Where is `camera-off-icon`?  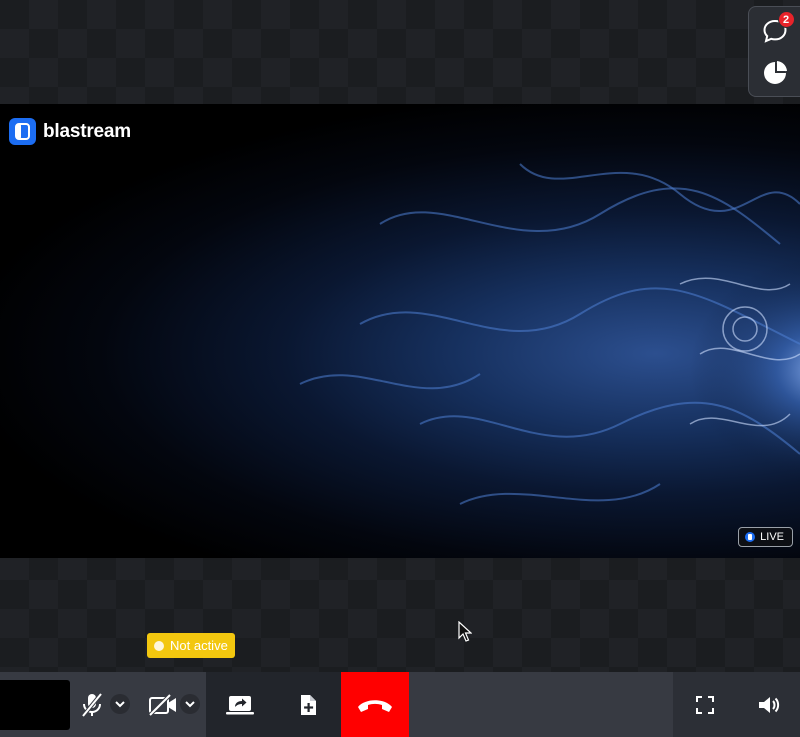 camera-off-icon is located at coordinates (162, 704).